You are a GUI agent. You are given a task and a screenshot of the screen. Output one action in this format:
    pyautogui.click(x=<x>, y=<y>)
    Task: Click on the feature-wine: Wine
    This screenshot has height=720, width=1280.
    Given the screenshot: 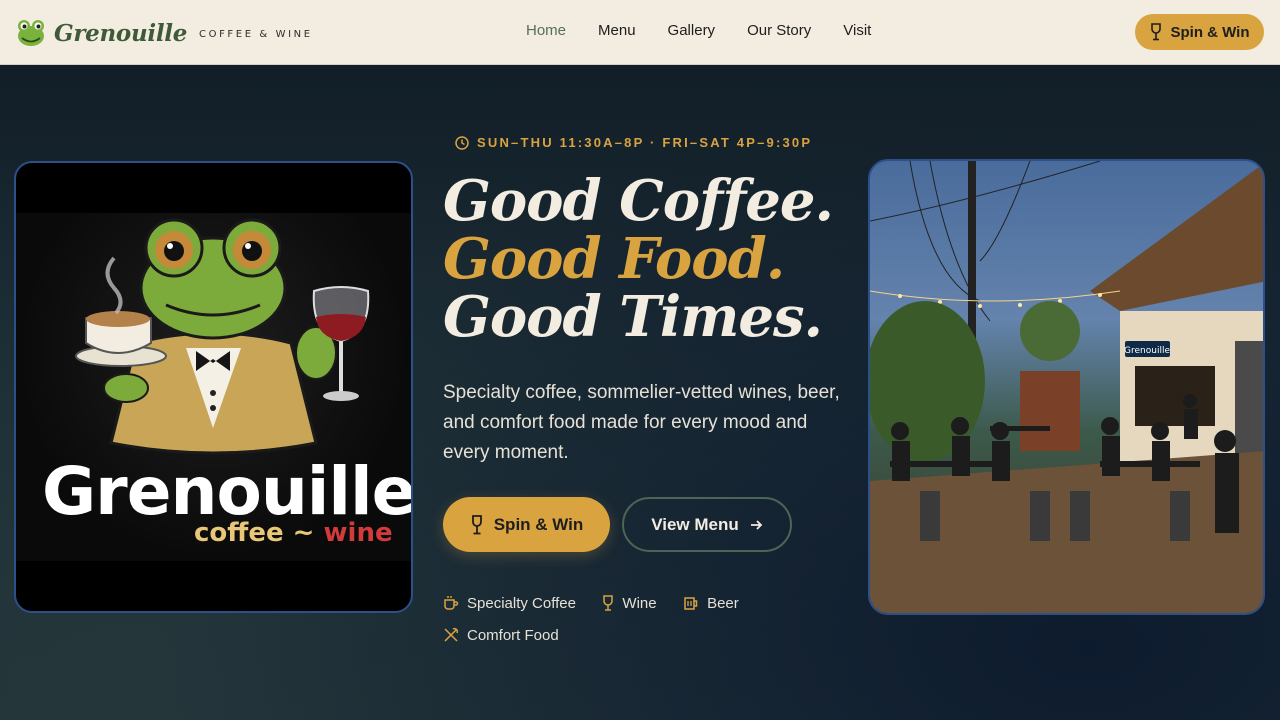 What is the action you would take?
    pyautogui.click(x=629, y=603)
    